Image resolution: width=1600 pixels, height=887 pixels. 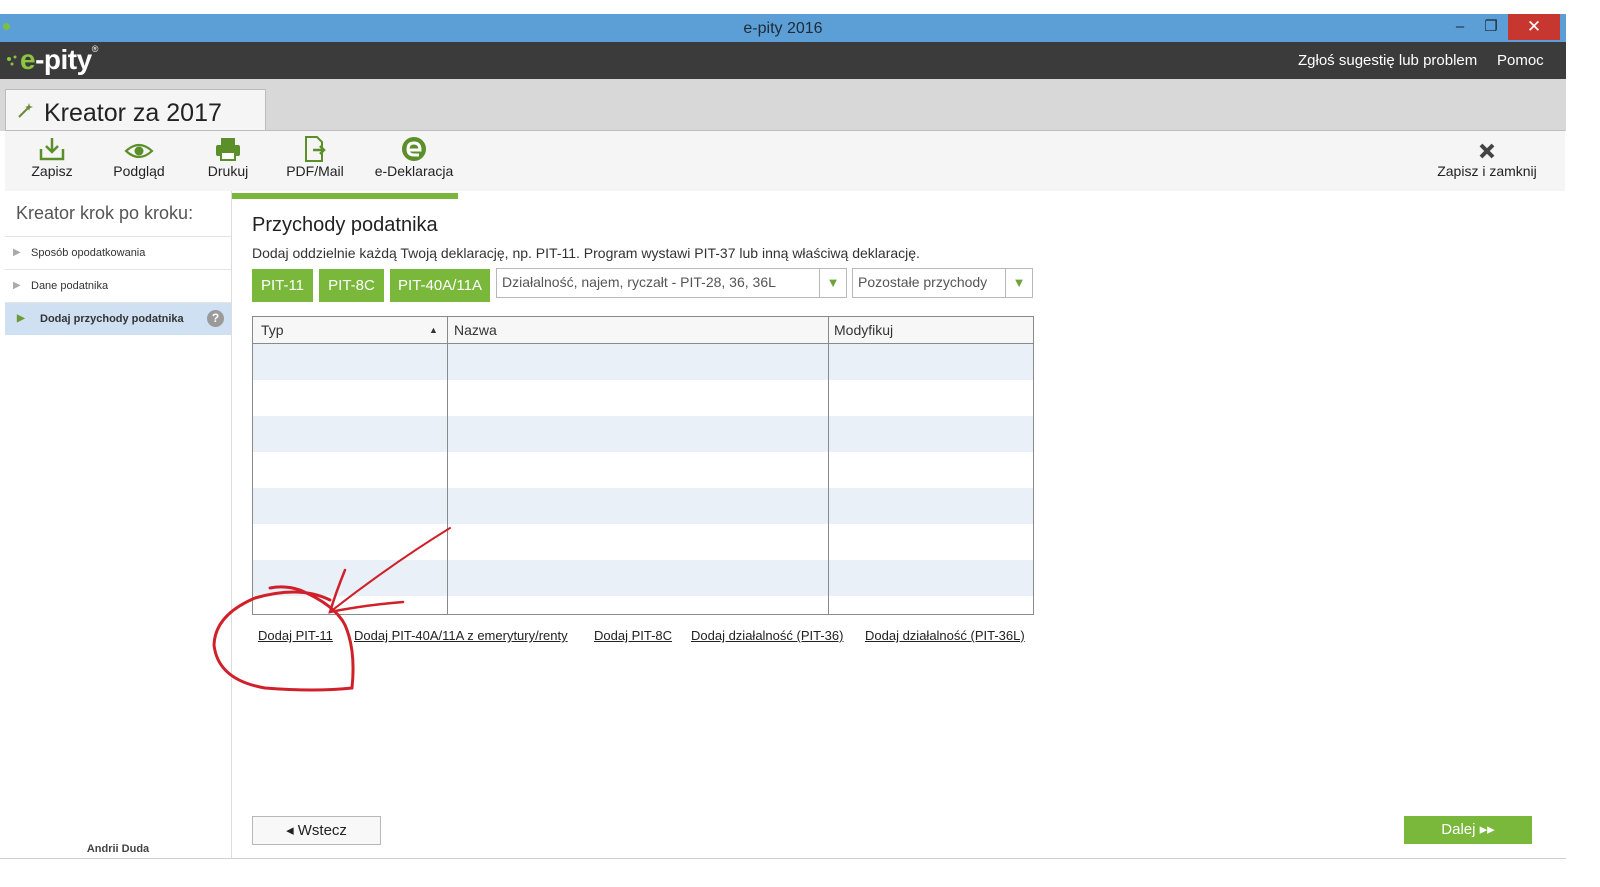 I want to click on add-pit11-button: PIT-11, so click(x=282, y=285).